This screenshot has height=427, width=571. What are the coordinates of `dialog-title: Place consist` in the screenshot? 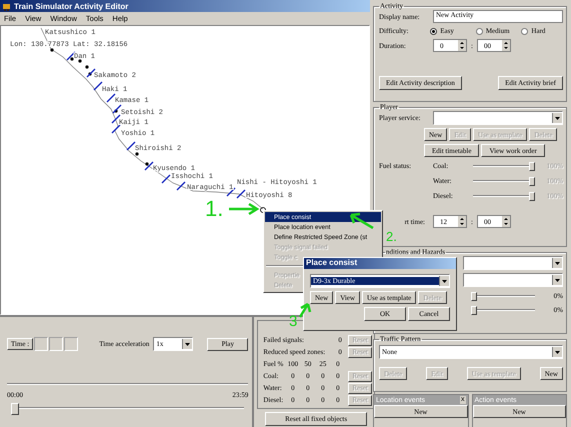 It's located at (380, 263).